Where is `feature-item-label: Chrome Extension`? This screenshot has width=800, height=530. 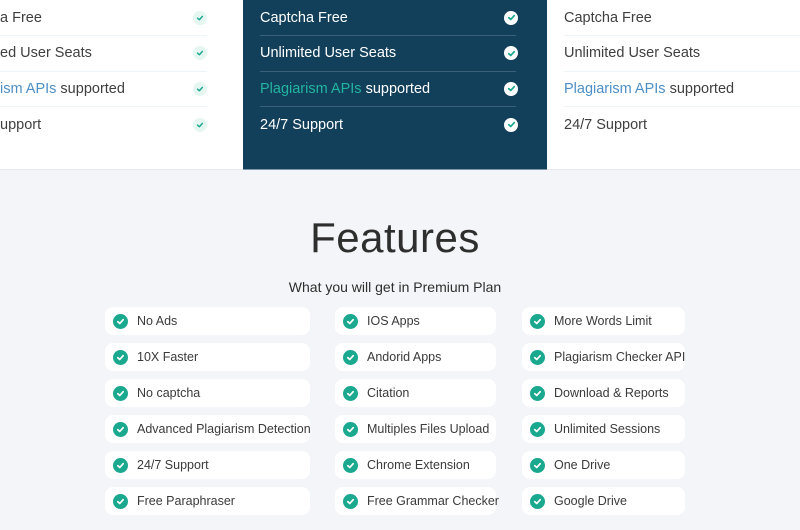 feature-item-label: Chrome Extension is located at coordinates (418, 465).